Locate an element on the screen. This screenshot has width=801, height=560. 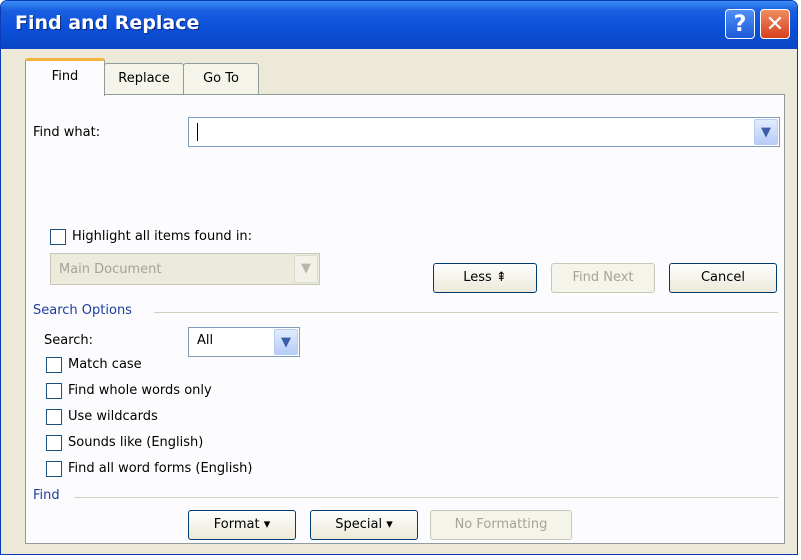
sounds-like-label: Sounds like (English) is located at coordinates (136, 442).